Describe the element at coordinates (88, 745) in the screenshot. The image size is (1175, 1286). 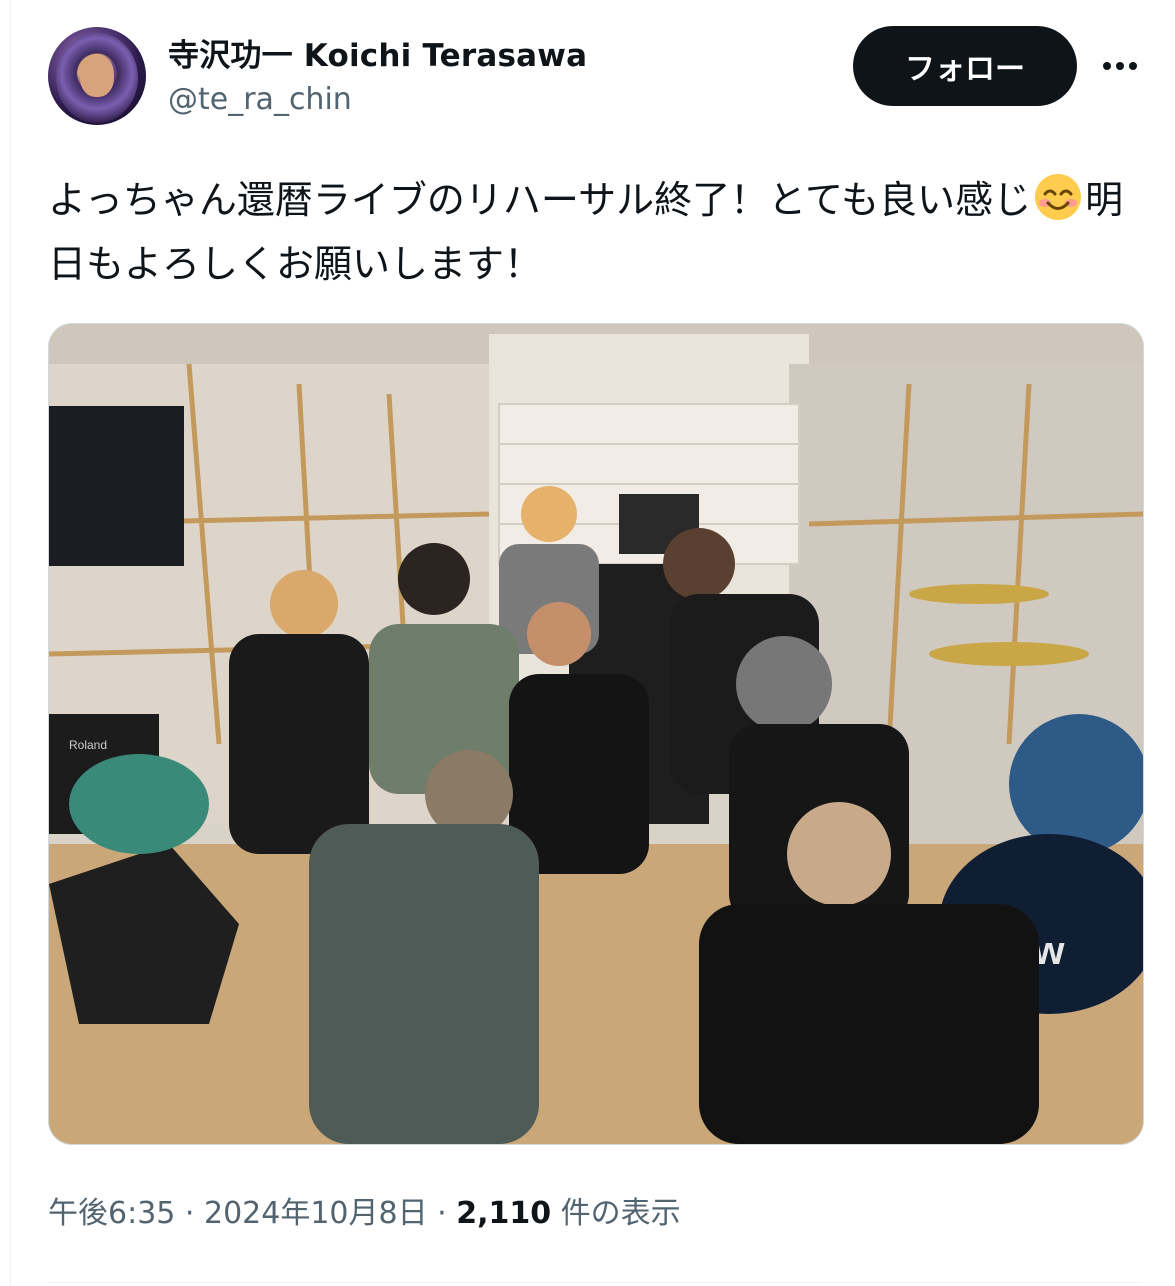
I see `roland-logo: Roland` at that location.